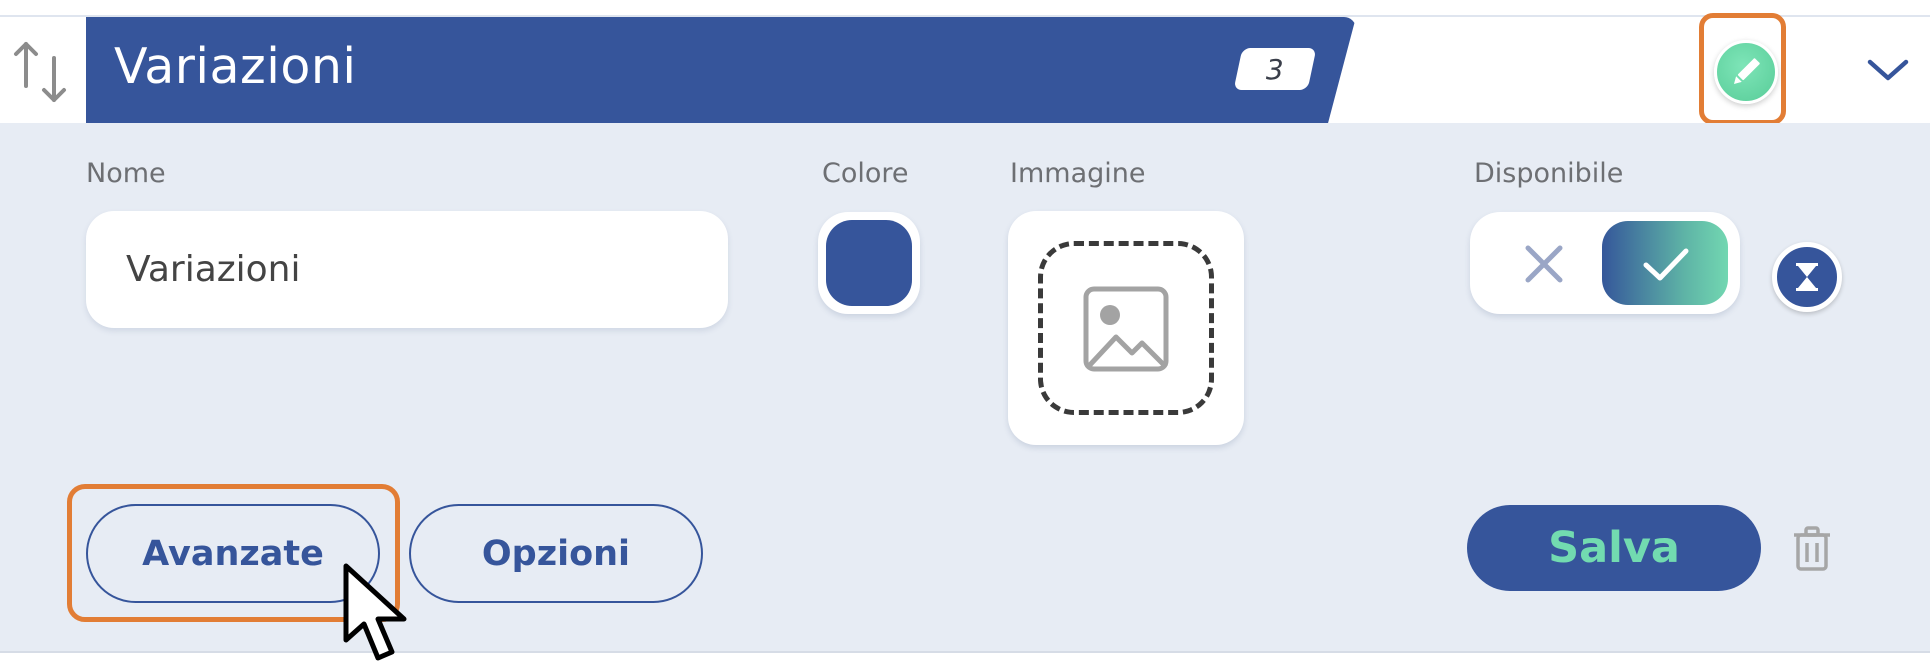  I want to click on image-upload, so click(1126, 328).